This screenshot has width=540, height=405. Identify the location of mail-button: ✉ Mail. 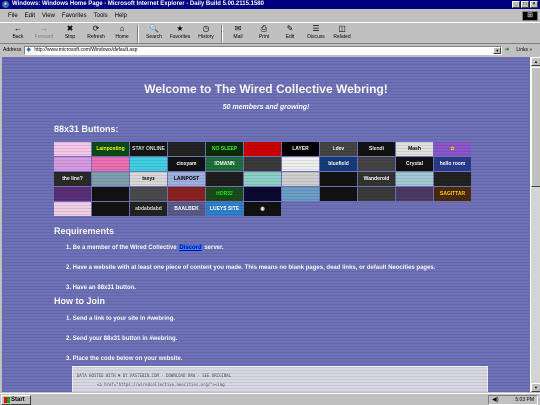
(238, 33).